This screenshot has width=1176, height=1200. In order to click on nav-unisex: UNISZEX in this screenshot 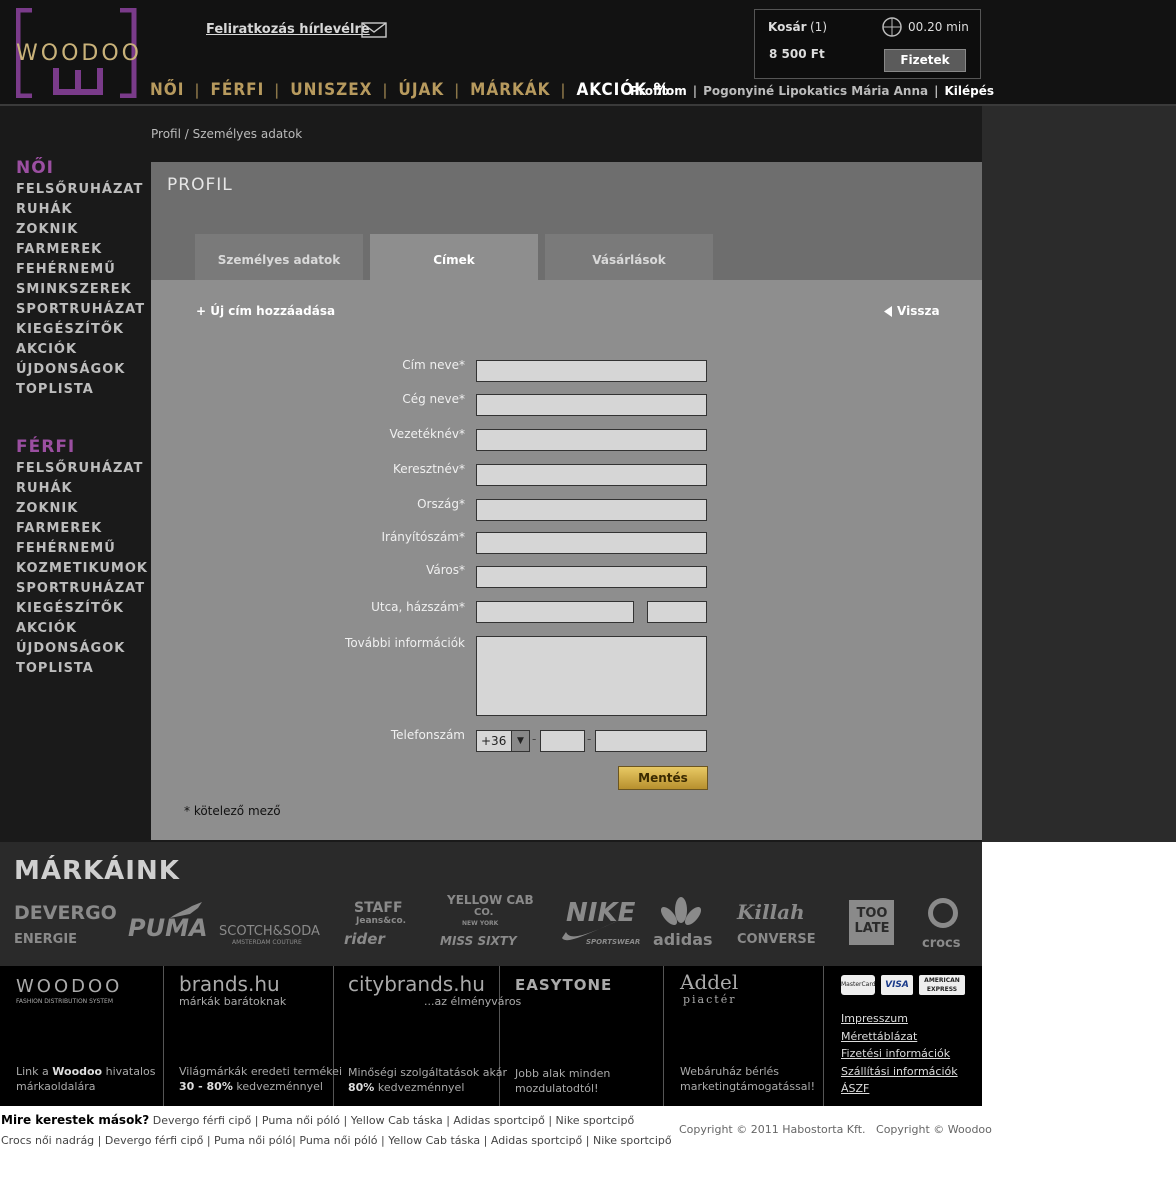, I will do `click(331, 90)`.